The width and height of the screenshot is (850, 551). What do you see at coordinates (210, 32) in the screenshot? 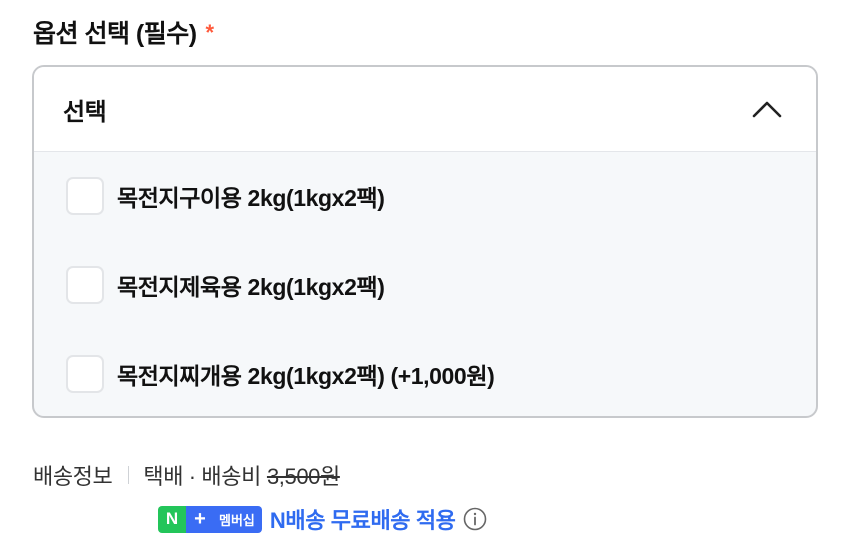
I see `required-mark: *` at bounding box center [210, 32].